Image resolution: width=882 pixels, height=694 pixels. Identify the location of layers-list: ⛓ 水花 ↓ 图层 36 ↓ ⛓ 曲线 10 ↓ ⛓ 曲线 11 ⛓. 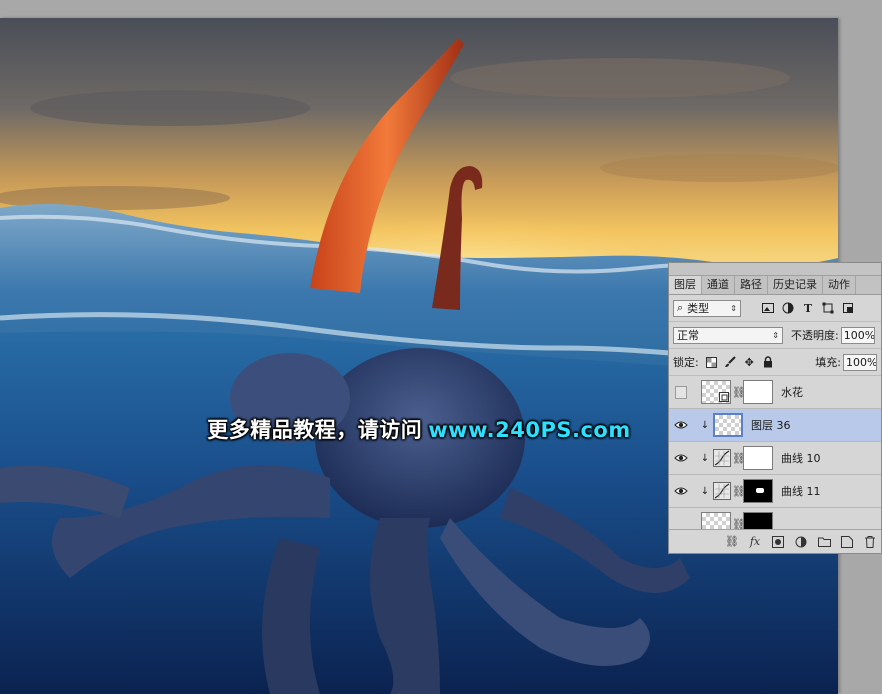
(775, 456).